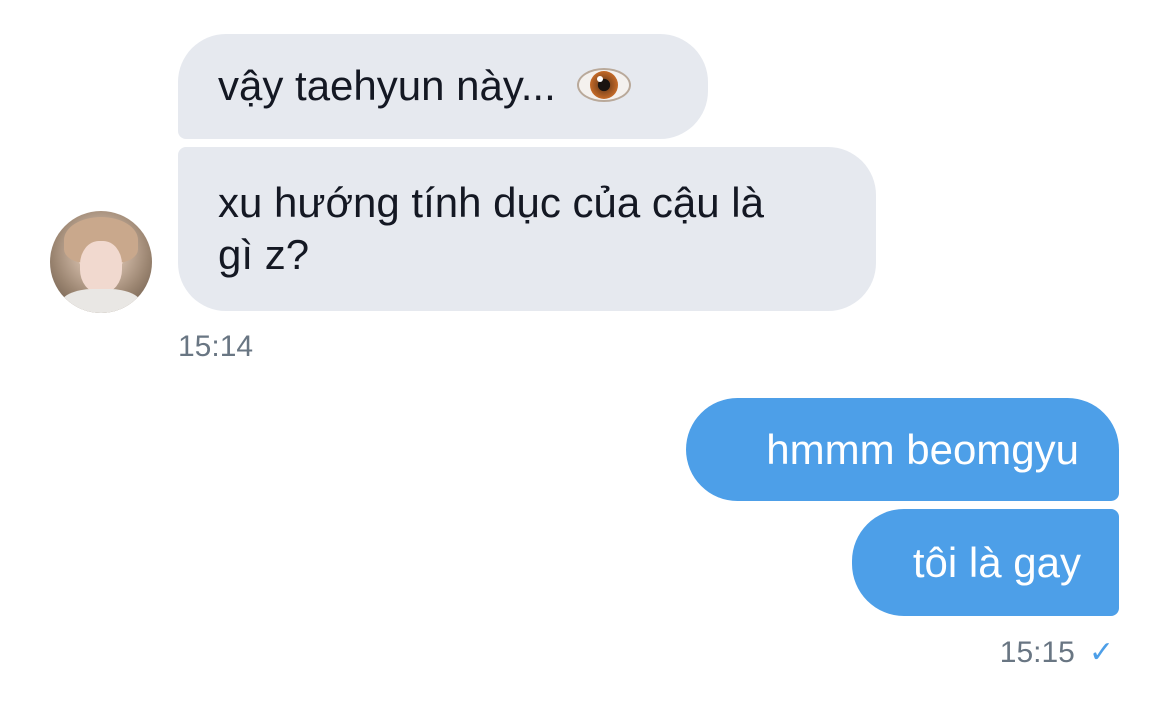 This screenshot has width=1170, height=707. I want to click on incoming-message-bubble: xu hướng tính dục của cậu là gì z?, so click(527, 229).